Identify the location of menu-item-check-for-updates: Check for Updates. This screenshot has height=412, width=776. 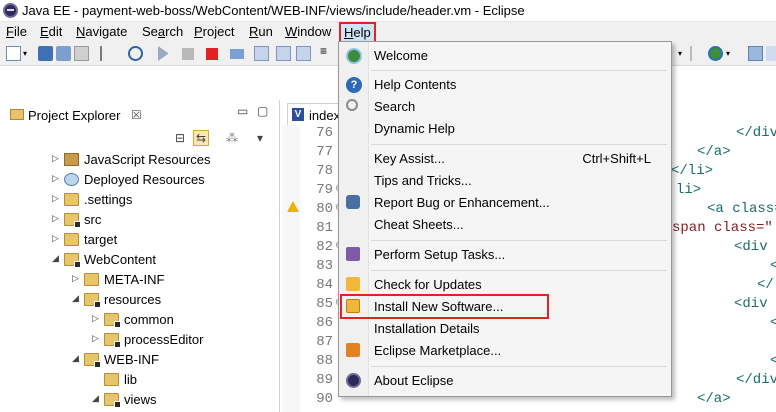
(505, 285).